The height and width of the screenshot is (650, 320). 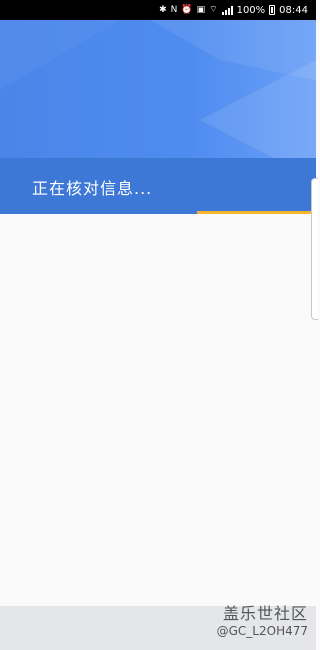 I want to click on vibrate-icon: ▣, so click(x=201, y=9).